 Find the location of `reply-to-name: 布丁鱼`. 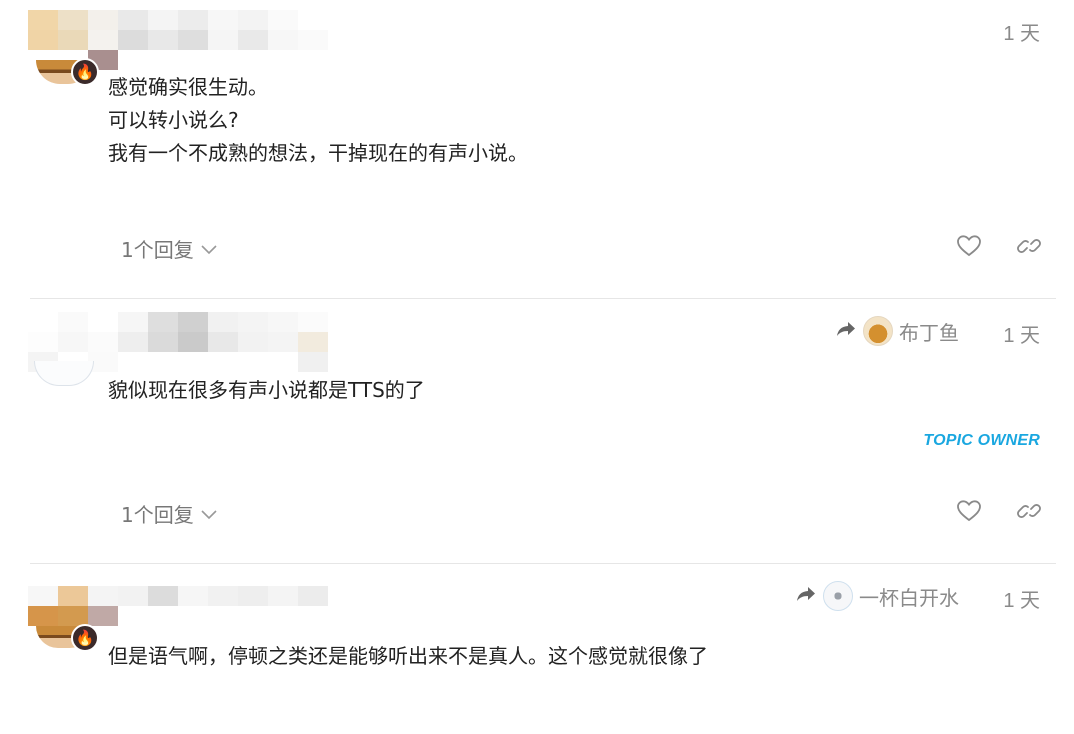

reply-to-name: 布丁鱼 is located at coordinates (929, 333).